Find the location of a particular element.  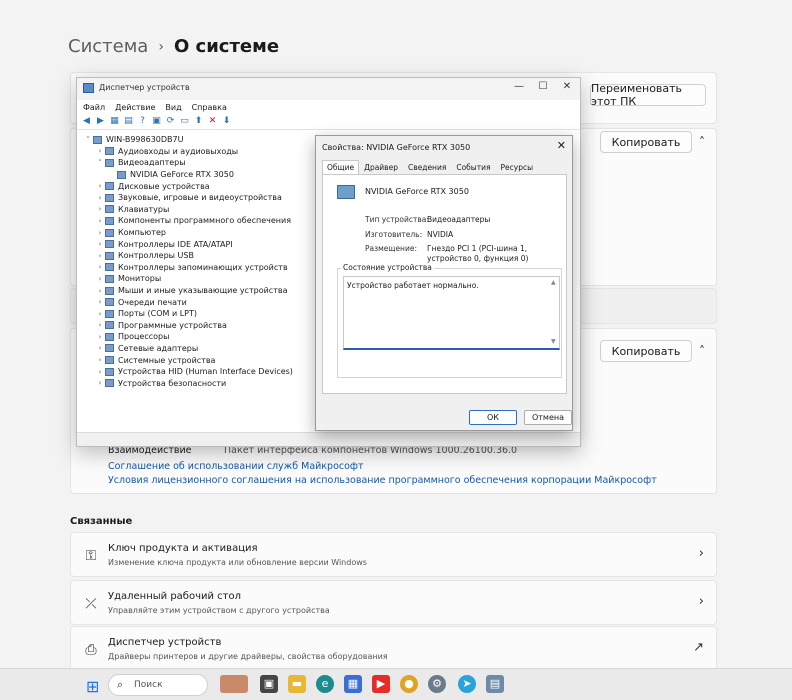

tree-item: › Мониторы is located at coordinates (188, 279).